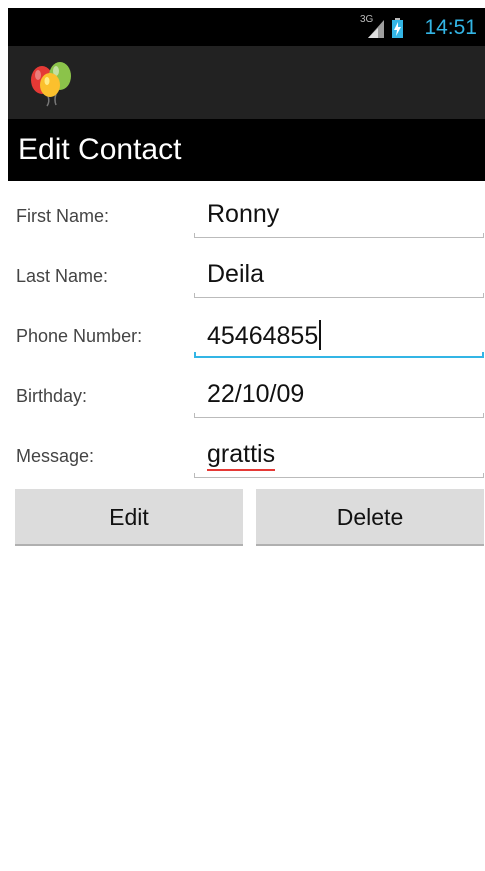 This screenshot has width=485, height=871. What do you see at coordinates (373, 27) in the screenshot?
I see `signal-icon: 3G` at bounding box center [373, 27].